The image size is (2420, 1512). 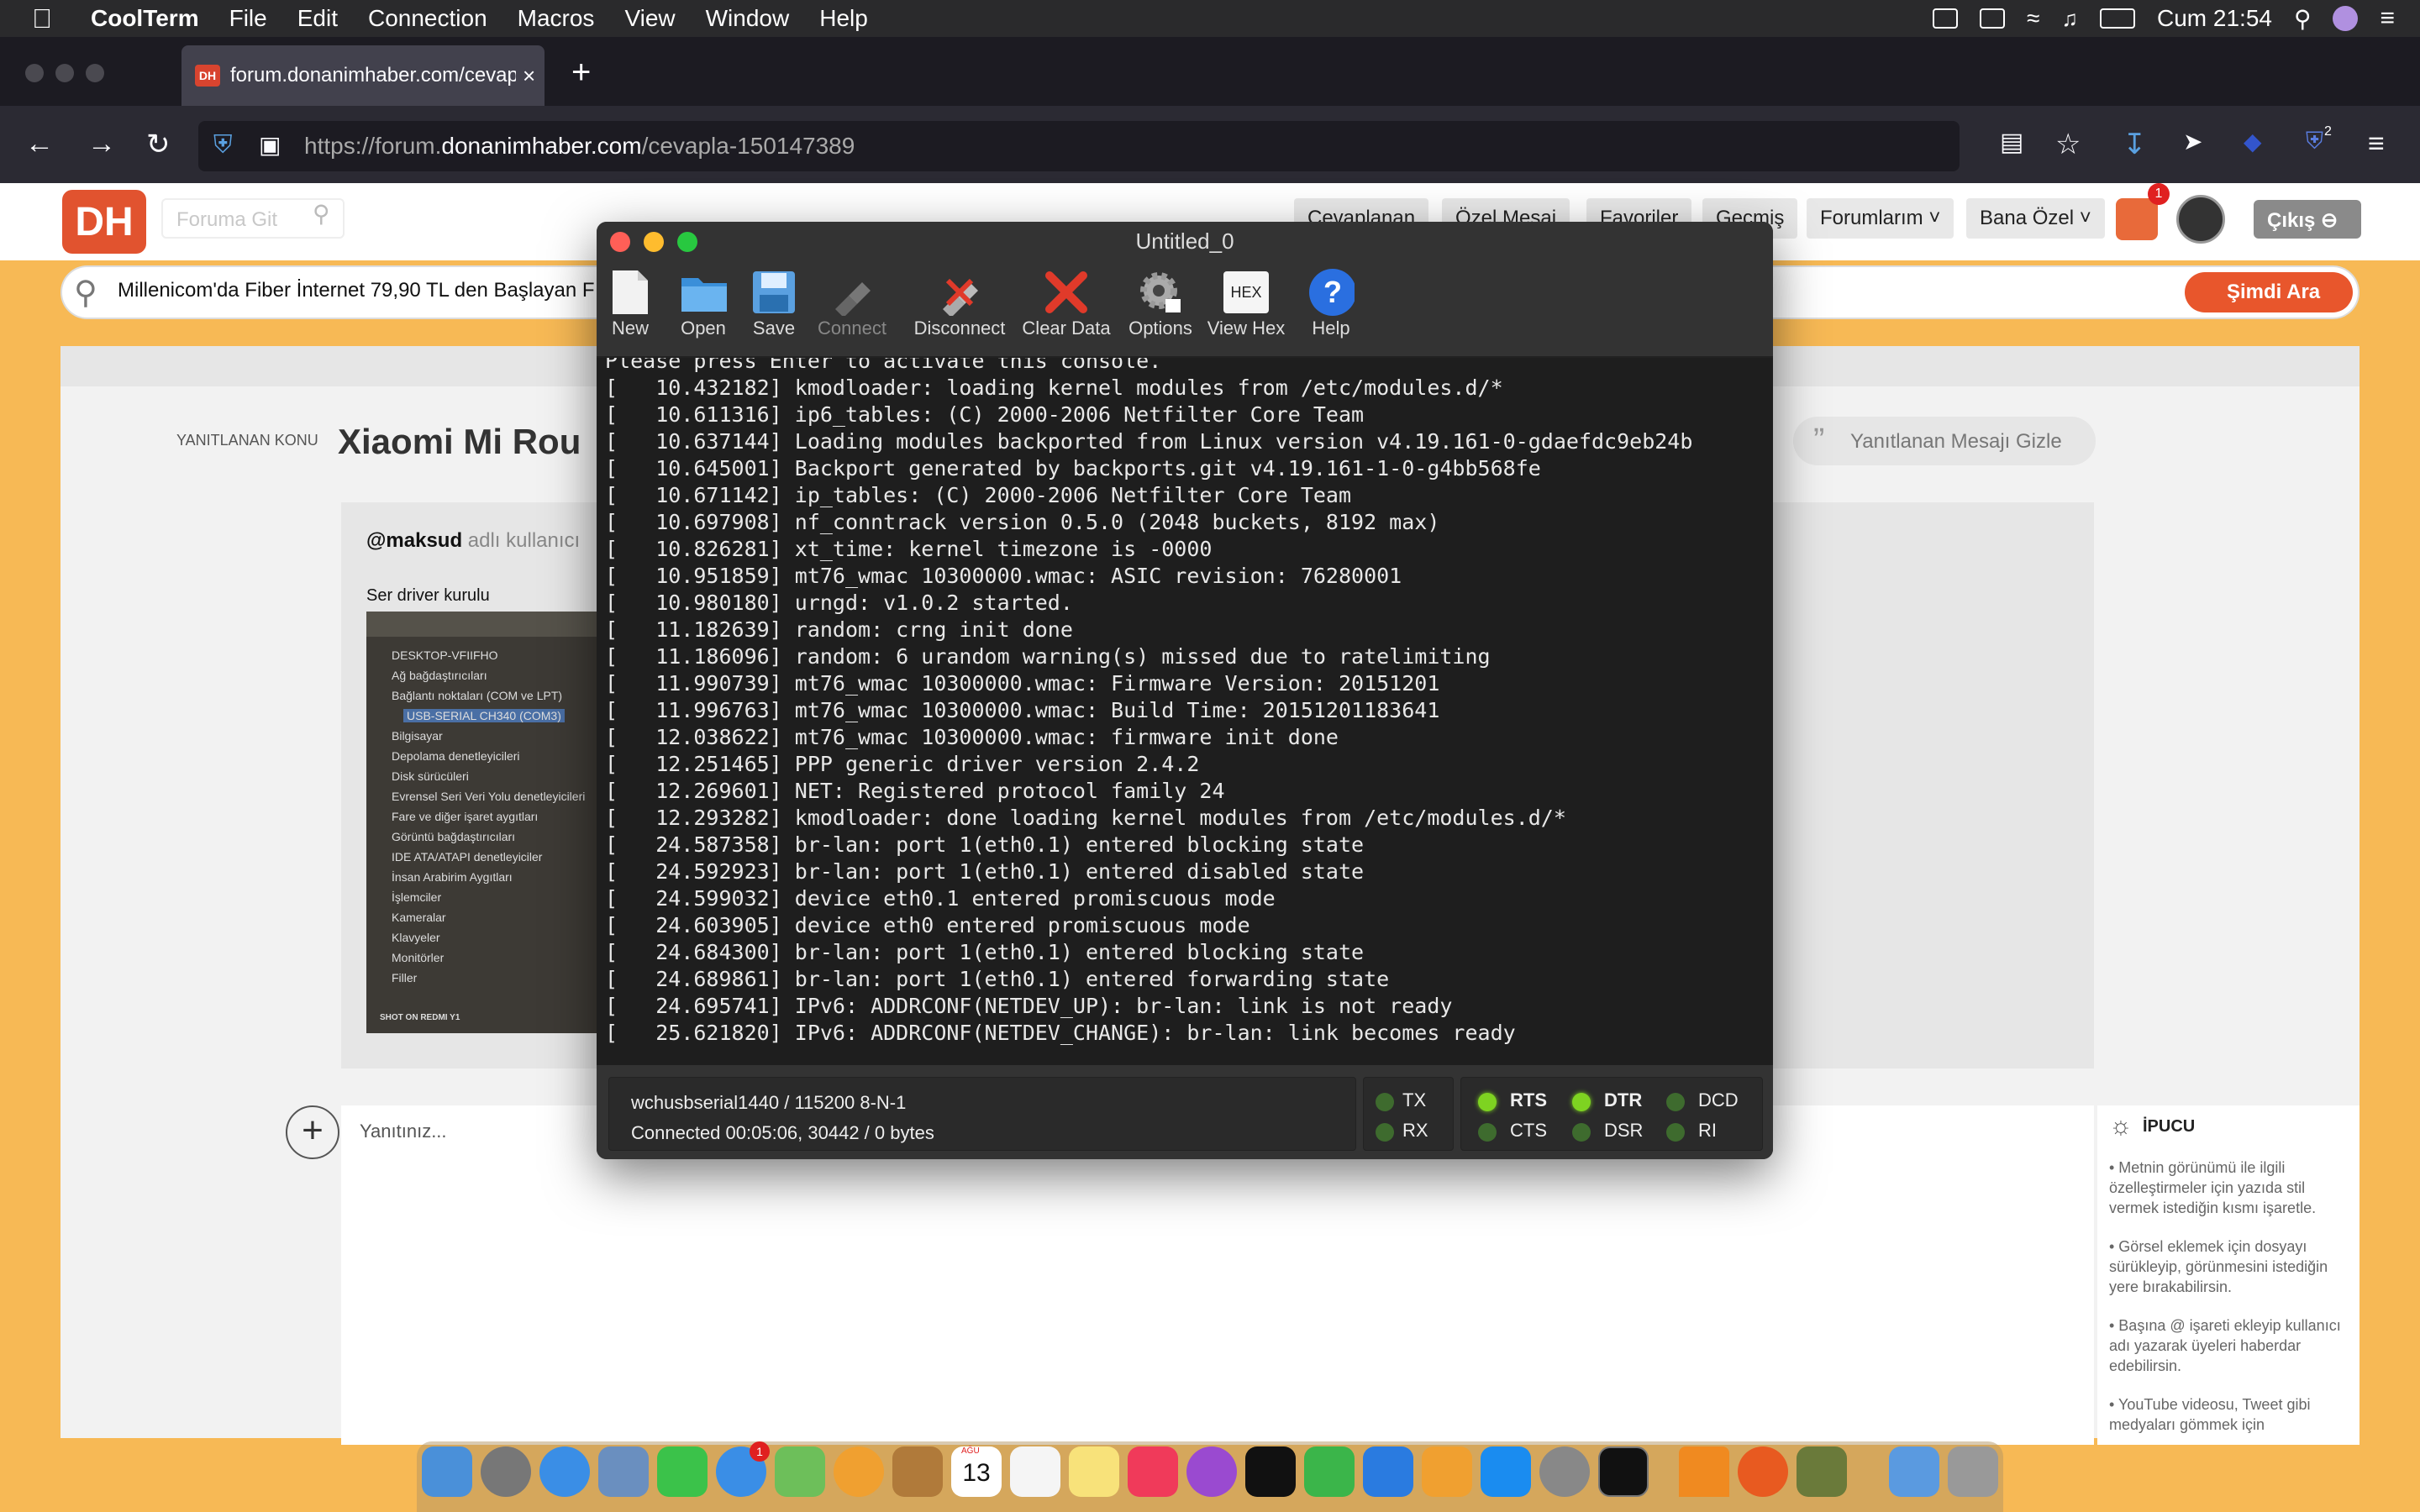 What do you see at coordinates (1623, 1471) in the screenshot?
I see `terminal-icon` at bounding box center [1623, 1471].